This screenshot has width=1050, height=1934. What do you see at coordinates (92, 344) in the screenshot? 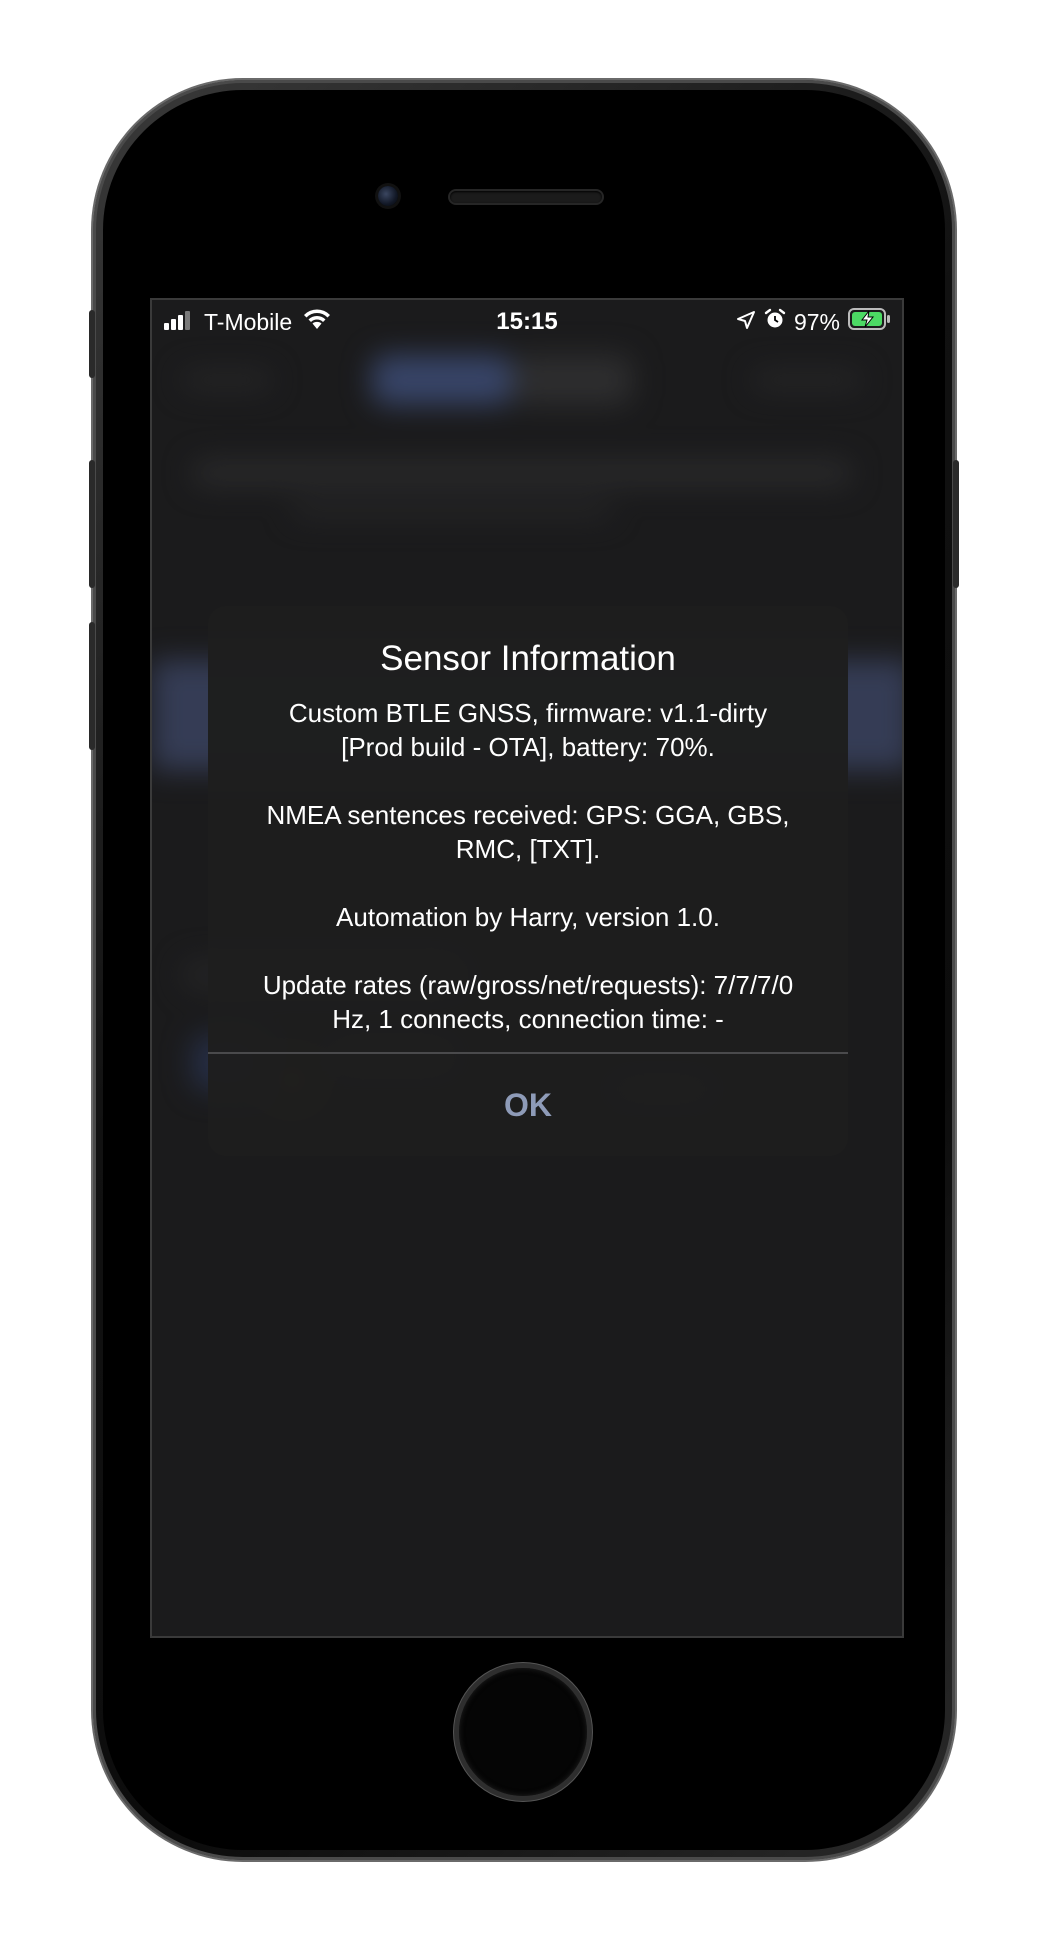
I see `mute-switch` at bounding box center [92, 344].